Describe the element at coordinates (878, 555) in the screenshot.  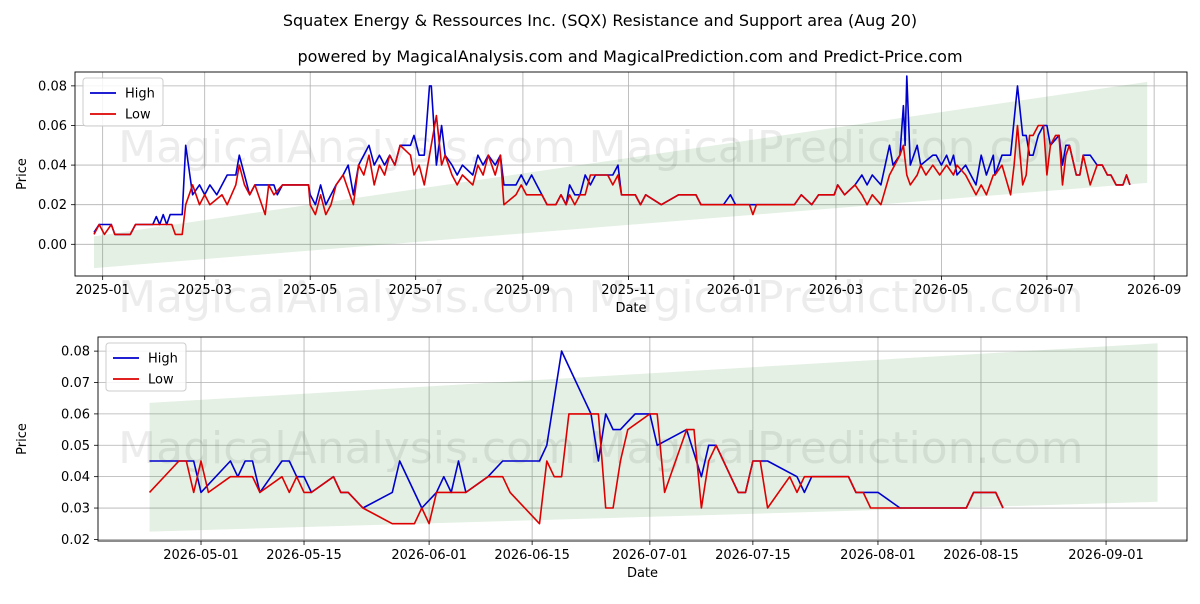
I see `x-tick-label: 2026-08-01` at that location.